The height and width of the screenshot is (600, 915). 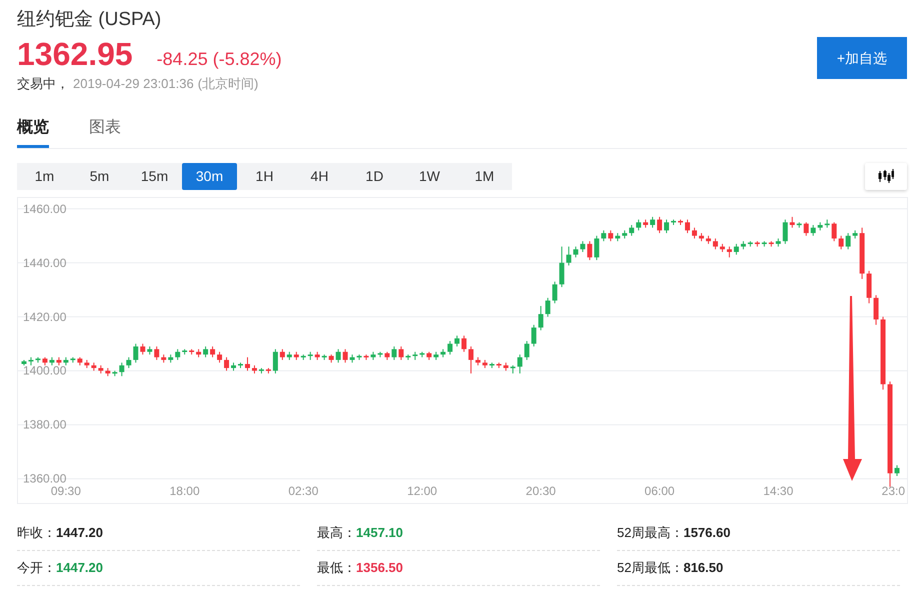 I want to click on period-button: 1D, so click(x=374, y=176).